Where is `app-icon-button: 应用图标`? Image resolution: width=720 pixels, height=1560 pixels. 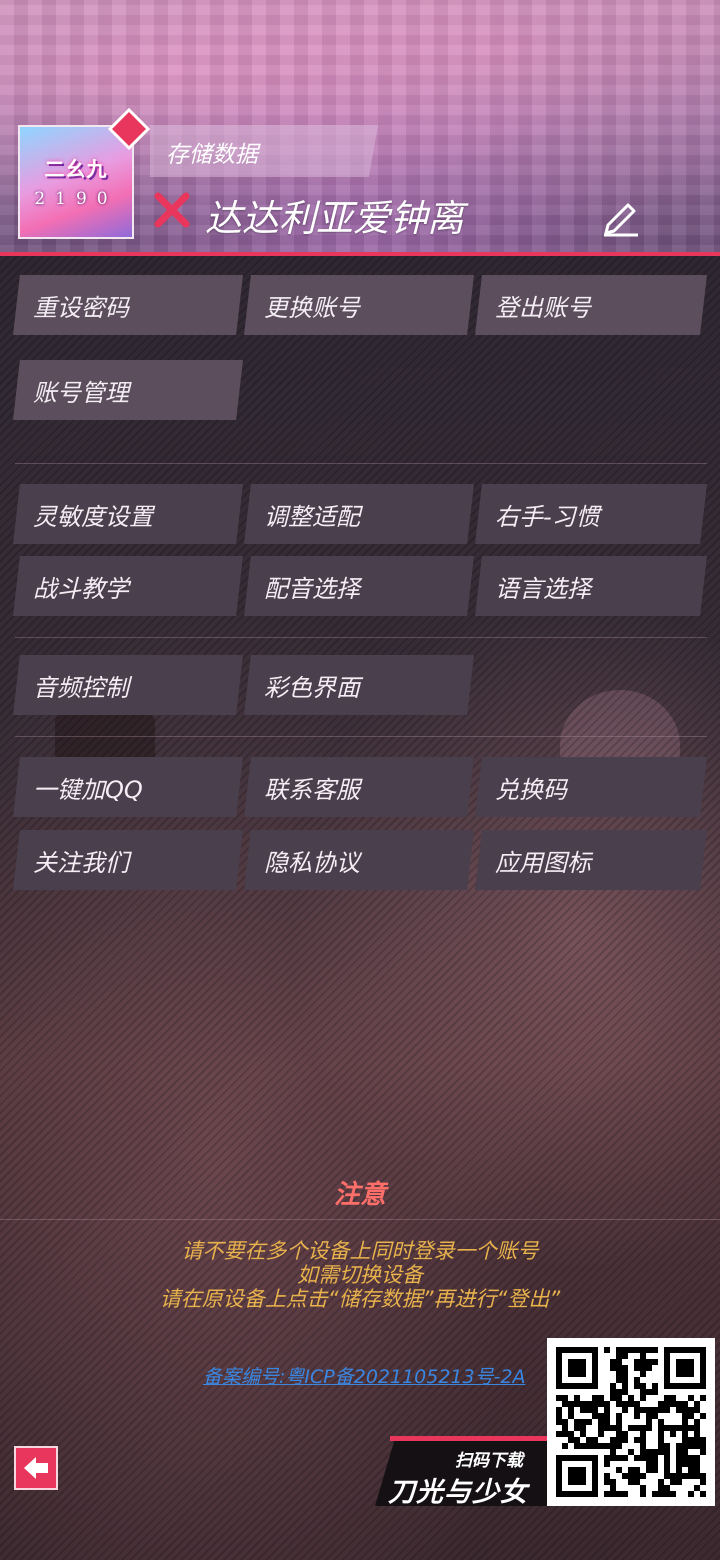 app-icon-button: 应用图标 is located at coordinates (591, 860).